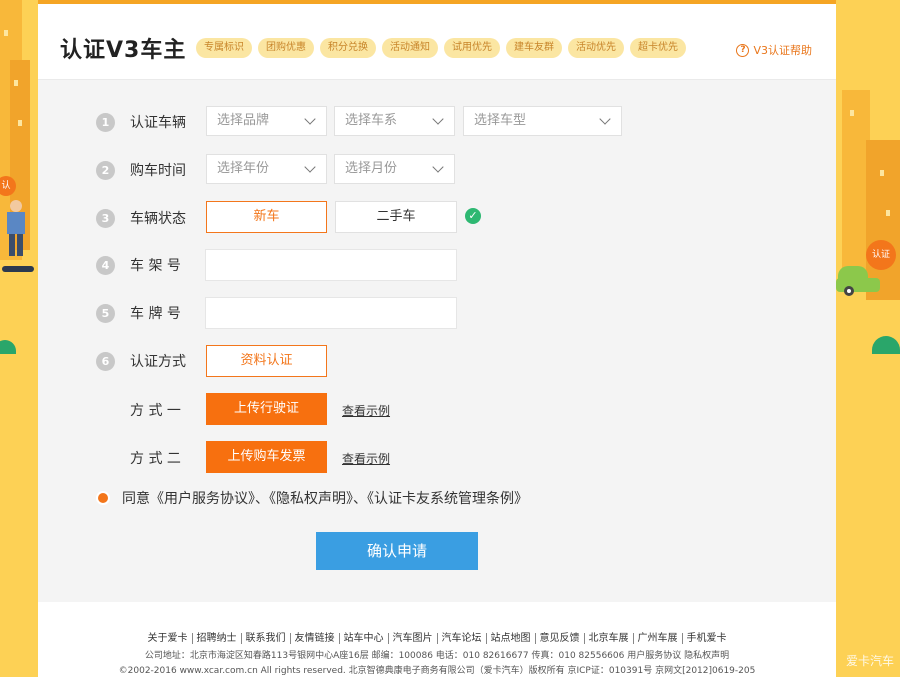  Describe the element at coordinates (266, 217) in the screenshot. I see `new-car-option: 新车` at that location.